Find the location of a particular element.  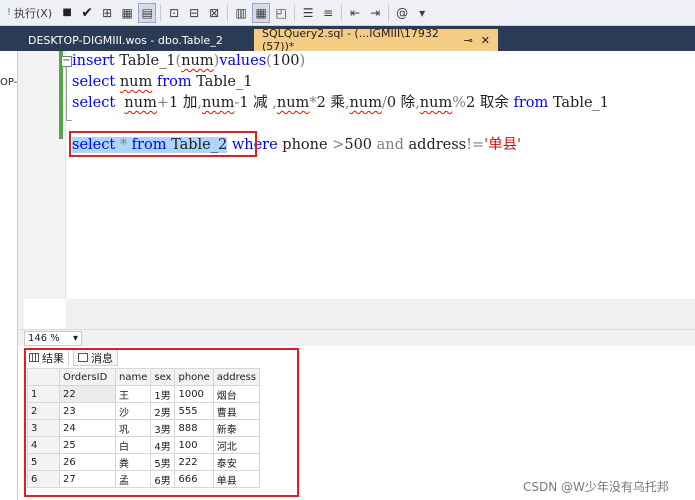

stop-icon: ■ is located at coordinates (67, 12).